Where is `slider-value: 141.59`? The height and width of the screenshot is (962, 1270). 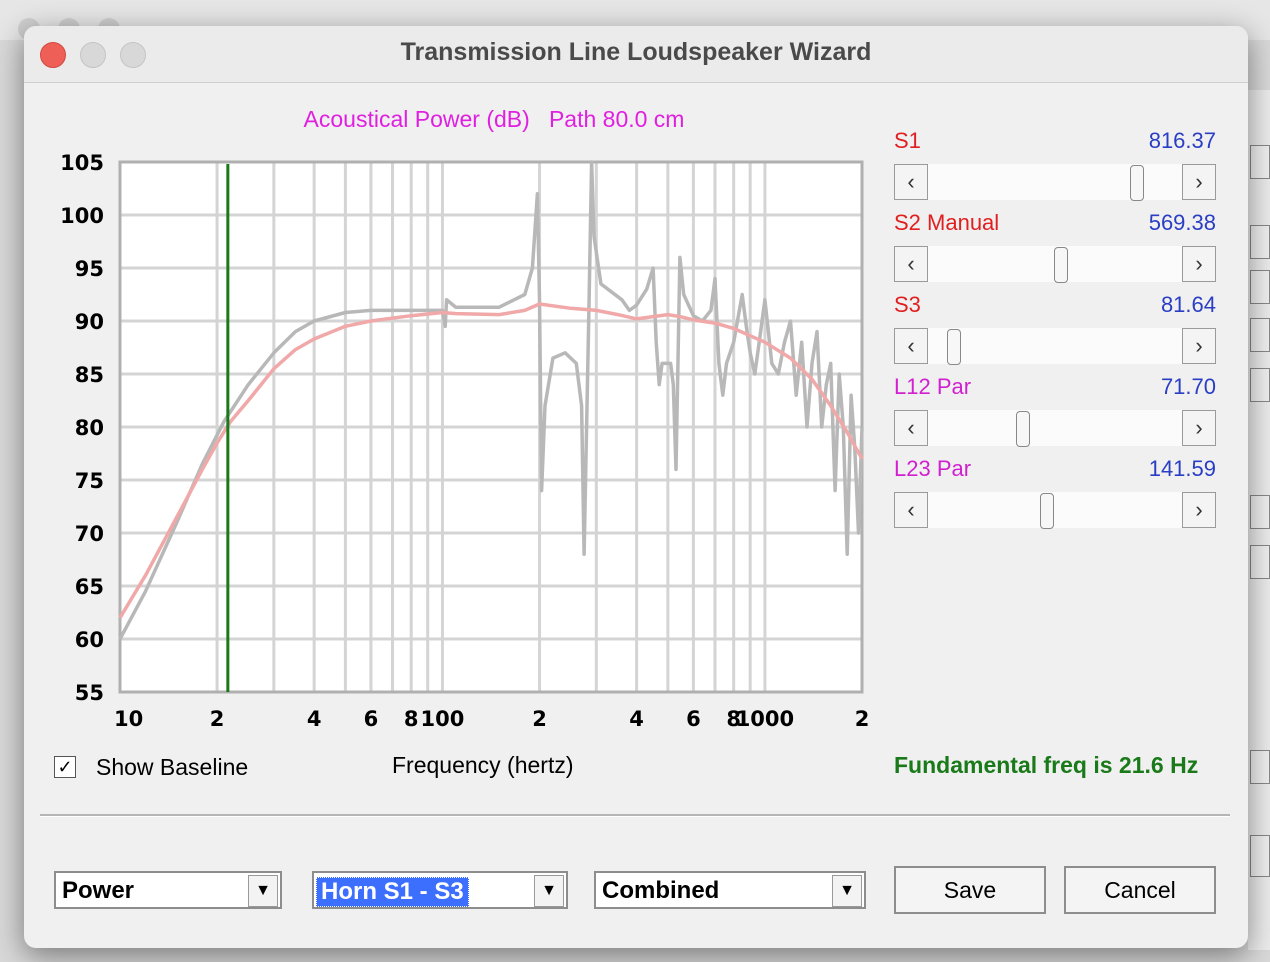 slider-value: 141.59 is located at coordinates (1182, 468).